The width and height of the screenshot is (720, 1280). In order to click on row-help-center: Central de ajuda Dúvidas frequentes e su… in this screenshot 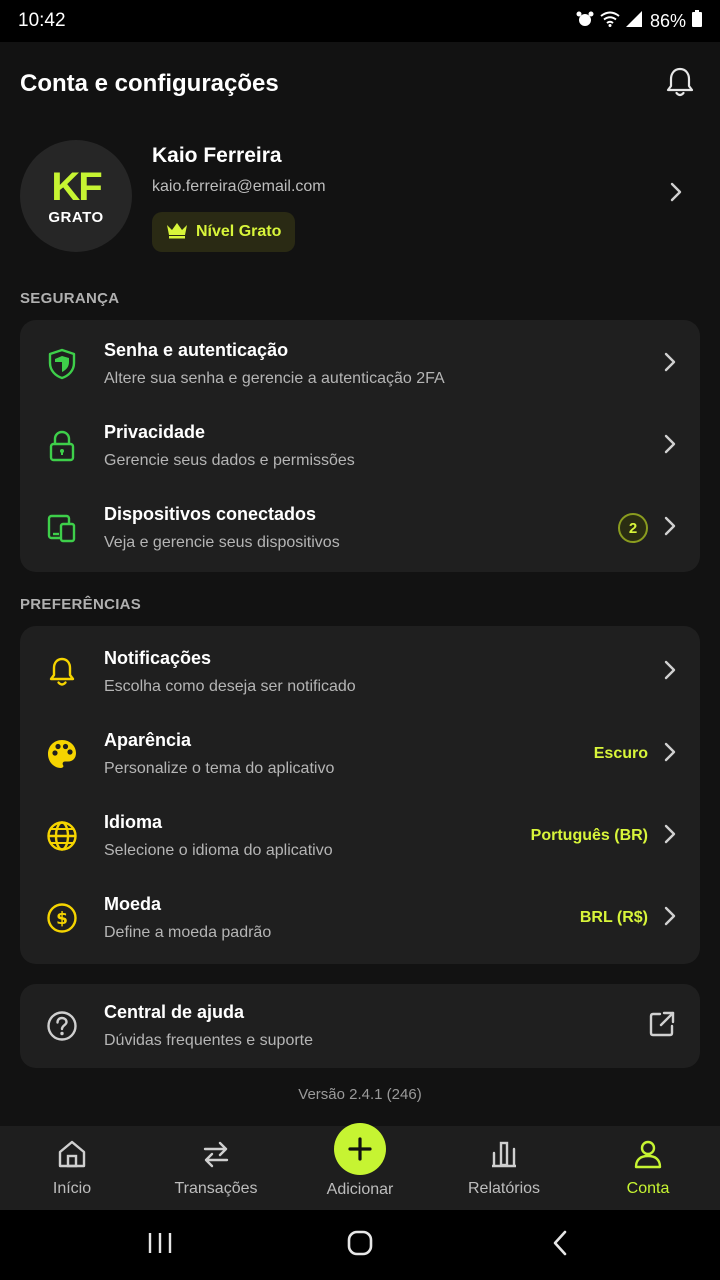, I will do `click(360, 1026)`.